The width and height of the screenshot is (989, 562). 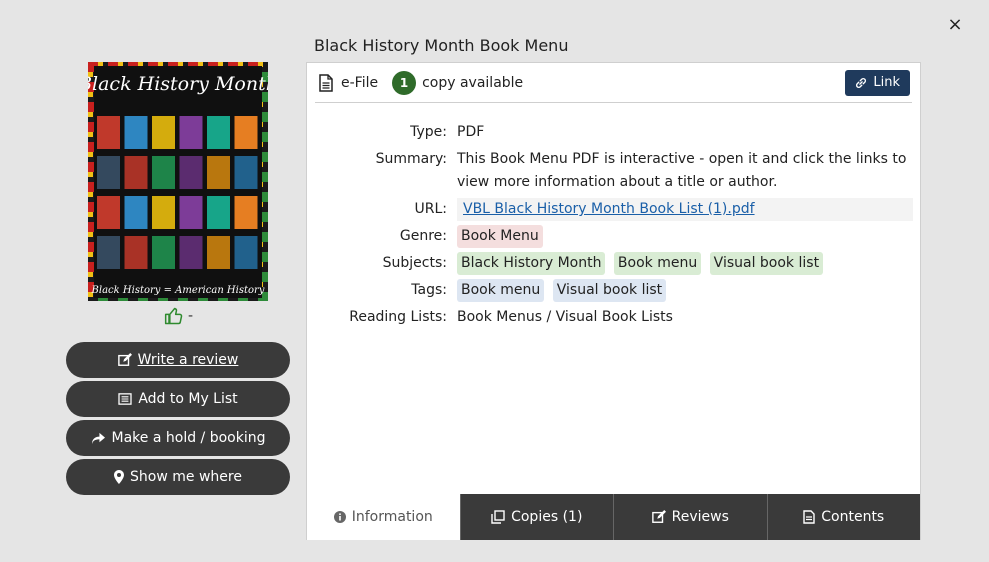 I want to click on write-review-button: Write a review, so click(x=178, y=360).